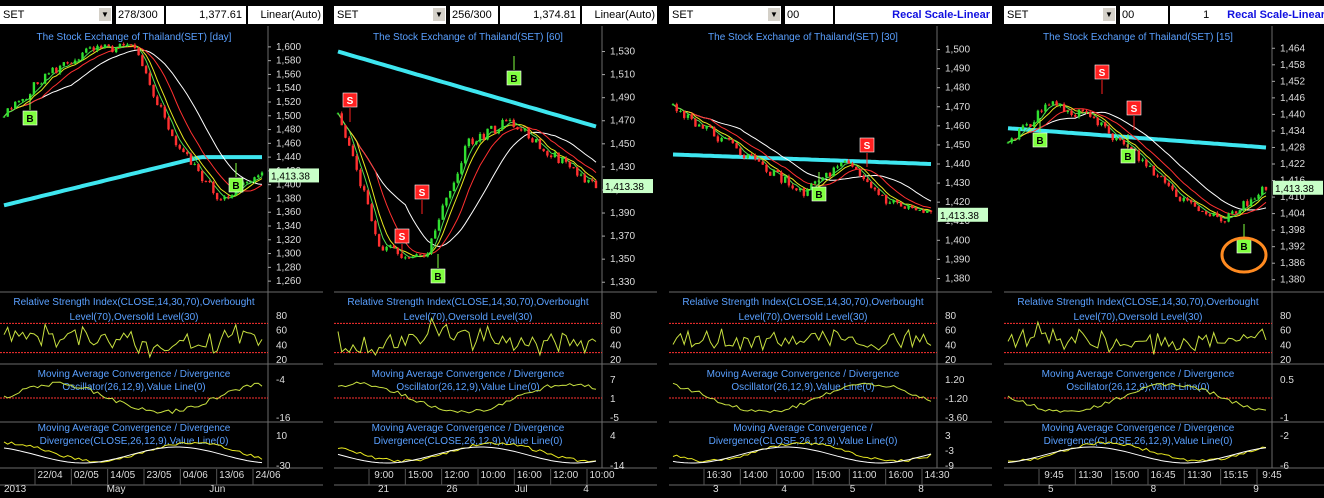  I want to click on chart-title: The Stock Exchange of Thailand(SET) [60], so click(468, 37).